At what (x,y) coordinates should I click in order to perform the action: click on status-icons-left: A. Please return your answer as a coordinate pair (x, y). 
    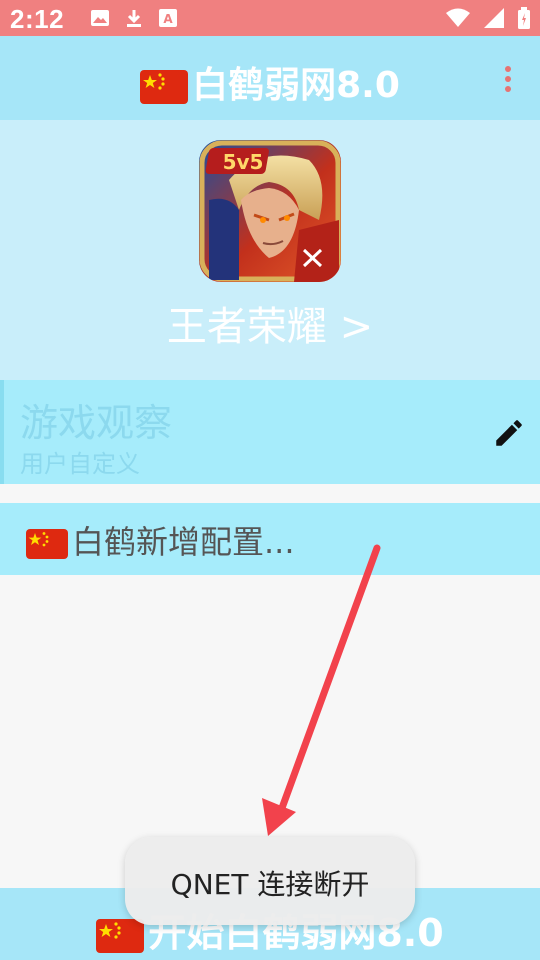
    Looking at the image, I should click on (134, 18).